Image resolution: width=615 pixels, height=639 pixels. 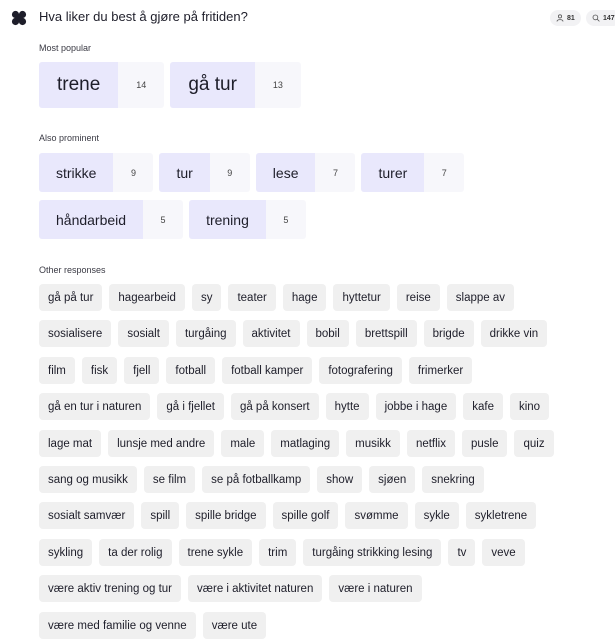 What do you see at coordinates (76, 172) in the screenshot?
I see `chip-label: strikke` at bounding box center [76, 172].